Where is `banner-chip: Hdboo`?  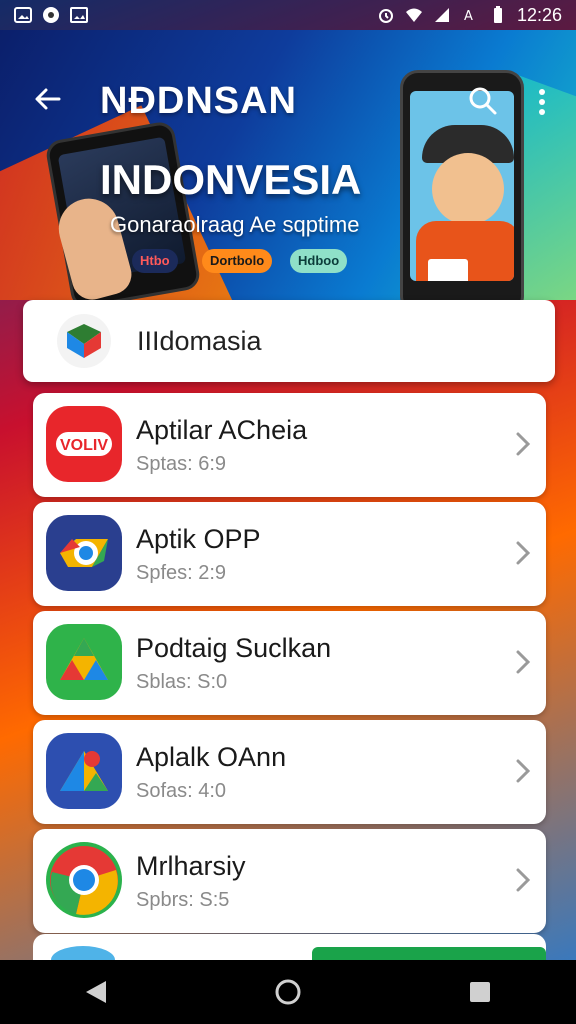 banner-chip: Hdboo is located at coordinates (319, 261).